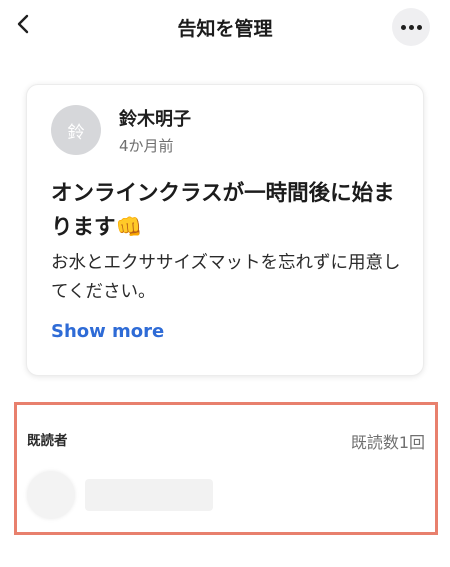 The width and height of the screenshot is (450, 567). I want to click on post-timestamp: 4か月前, so click(146, 146).